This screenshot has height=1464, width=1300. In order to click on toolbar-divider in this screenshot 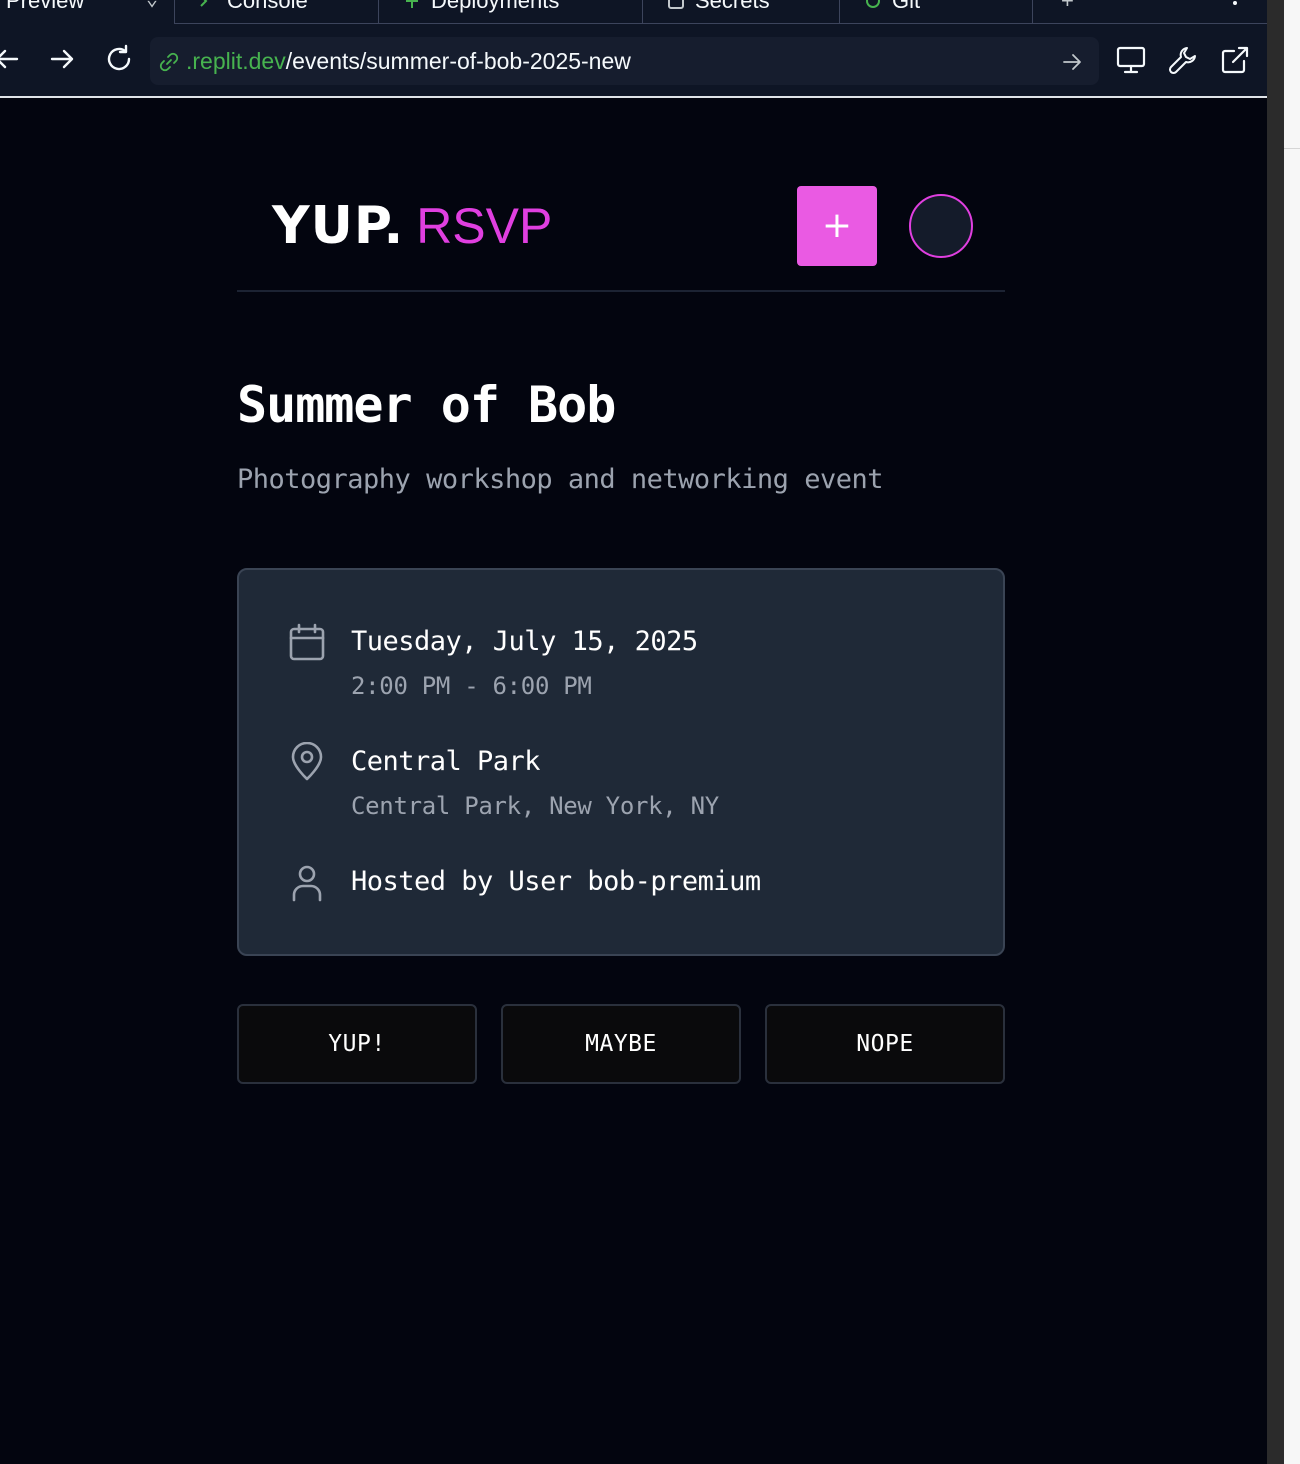, I will do `click(633, 97)`.